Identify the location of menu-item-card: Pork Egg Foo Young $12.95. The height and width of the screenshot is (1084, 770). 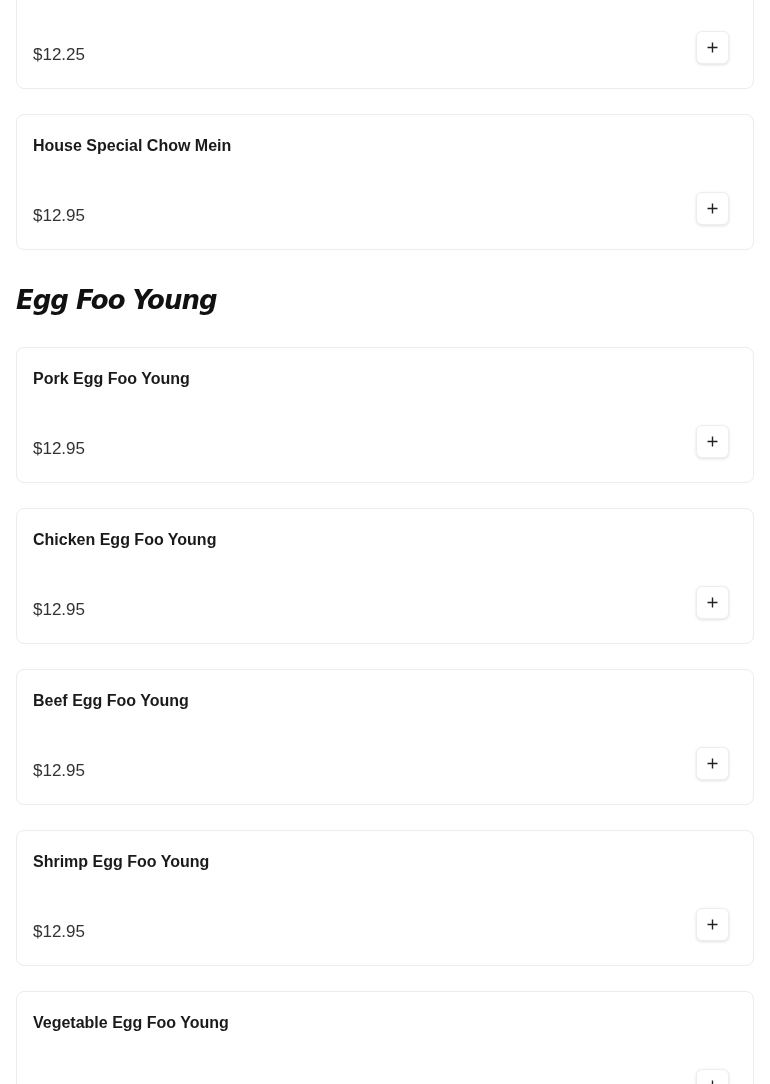
(385, 415).